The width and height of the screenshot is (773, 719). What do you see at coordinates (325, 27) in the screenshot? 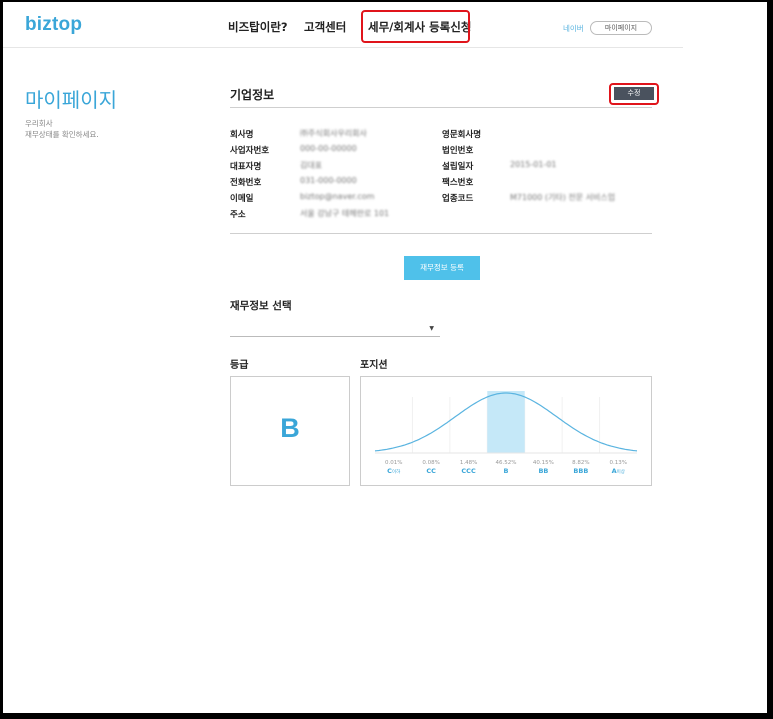
I see `nav-customer-center: 고객센터` at bounding box center [325, 27].